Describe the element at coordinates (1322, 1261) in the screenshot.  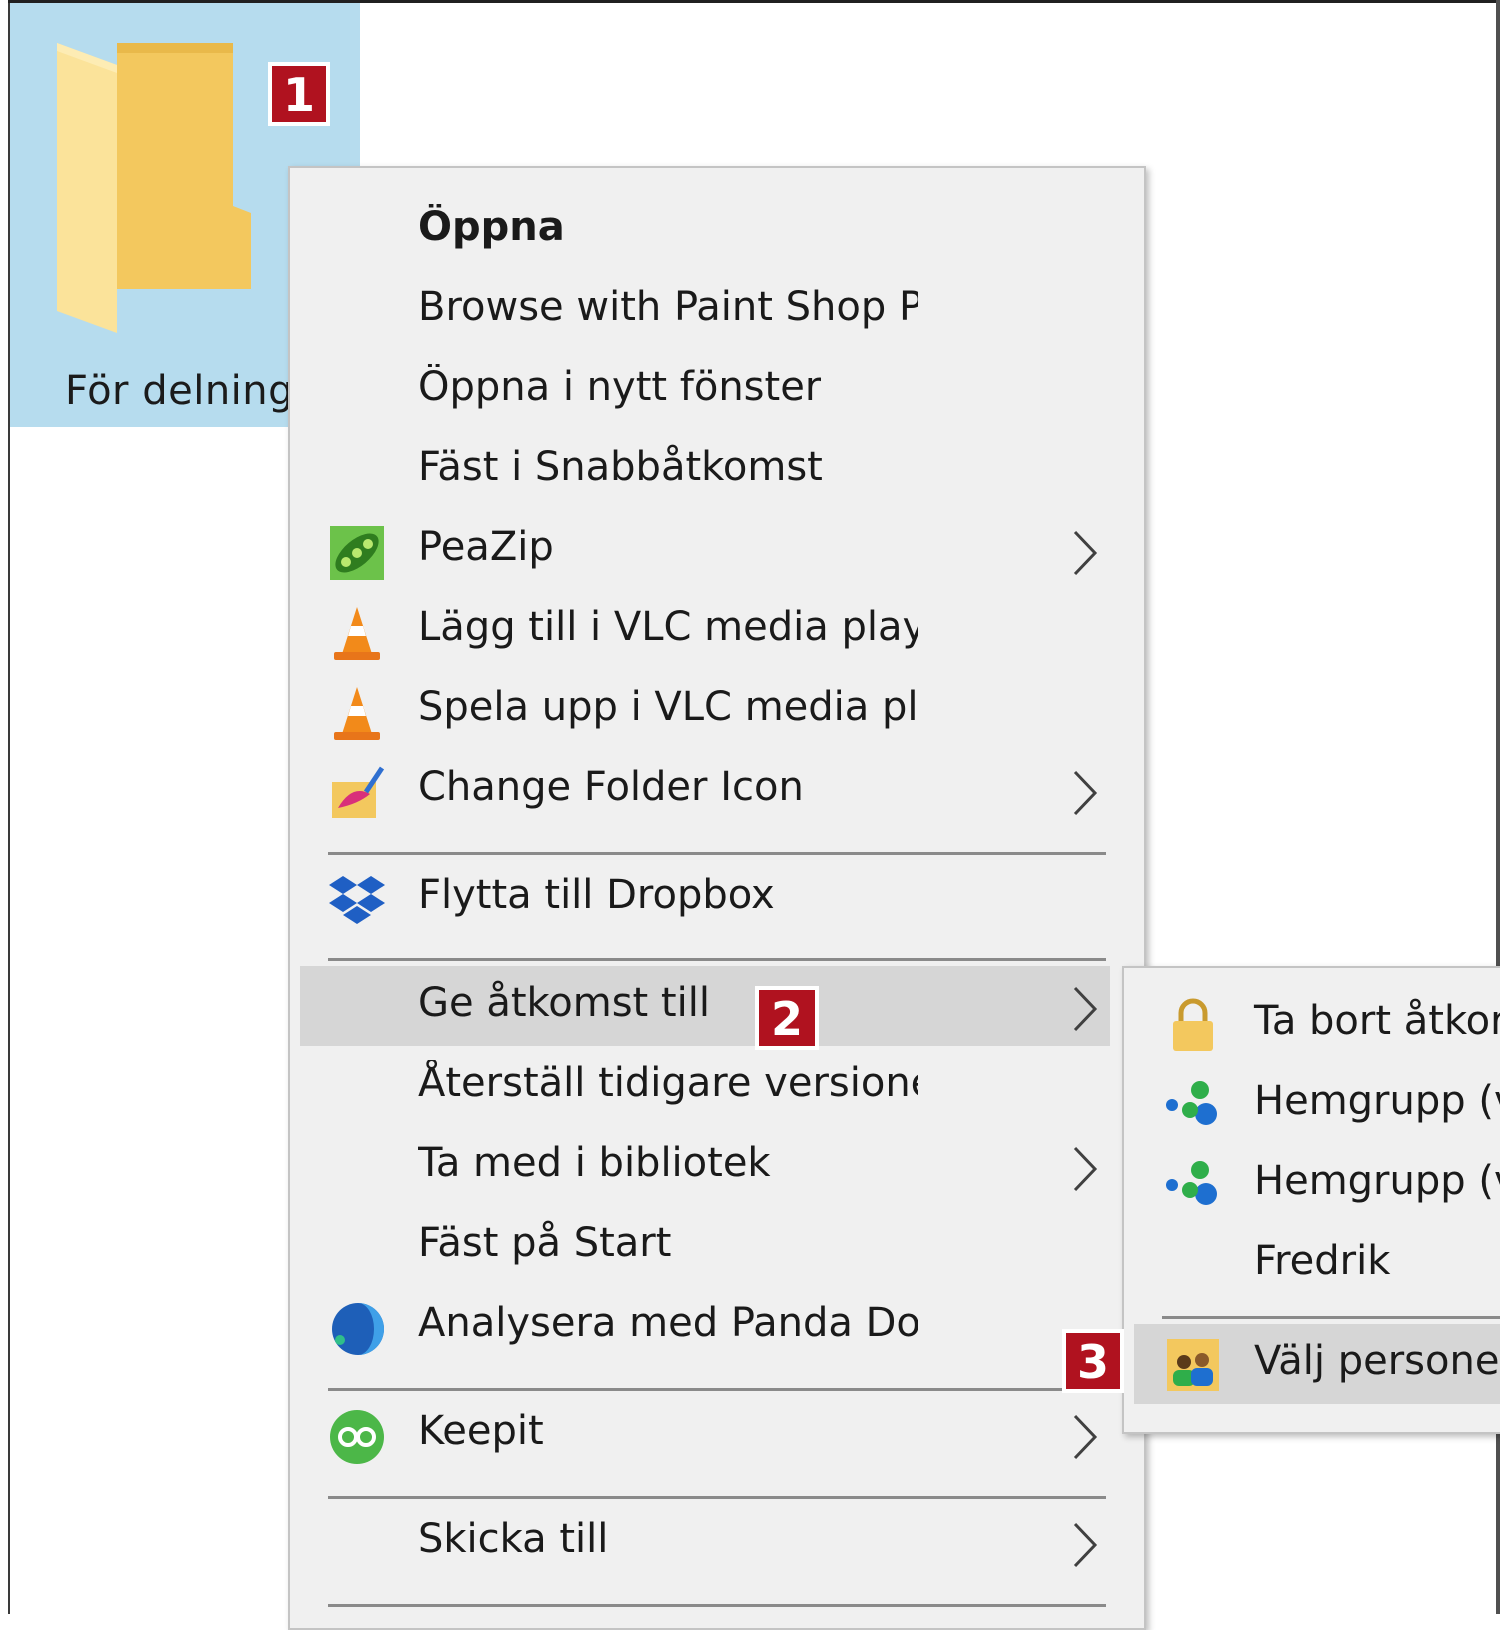
I see `submenu-item-label: Fredrik` at that location.